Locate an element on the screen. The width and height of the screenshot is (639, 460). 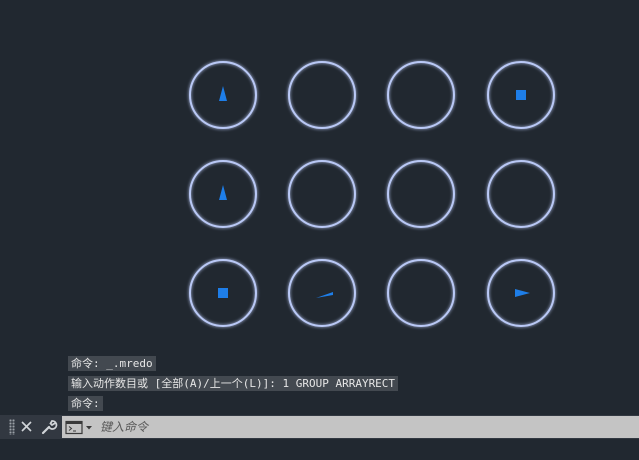
status-strip is located at coordinates (319, 449).